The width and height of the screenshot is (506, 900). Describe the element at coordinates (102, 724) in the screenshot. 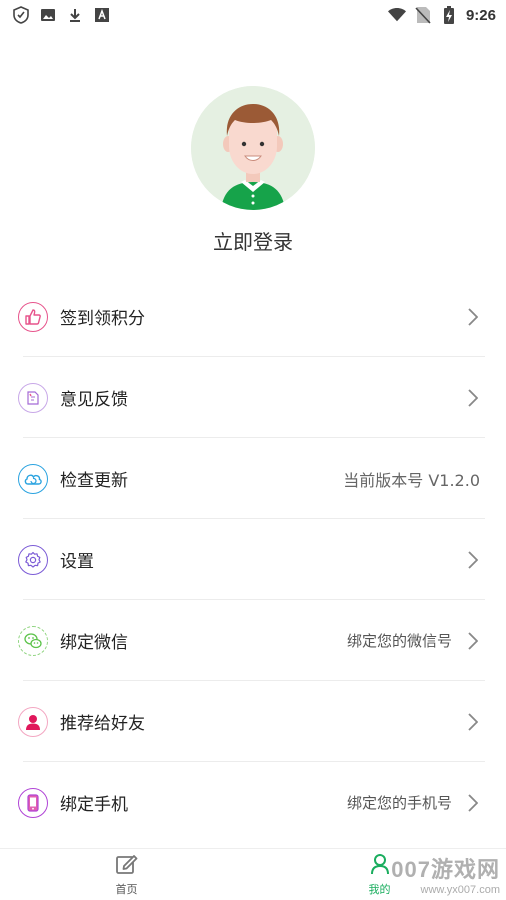

I see `menu-label: 推荐给好友` at that location.